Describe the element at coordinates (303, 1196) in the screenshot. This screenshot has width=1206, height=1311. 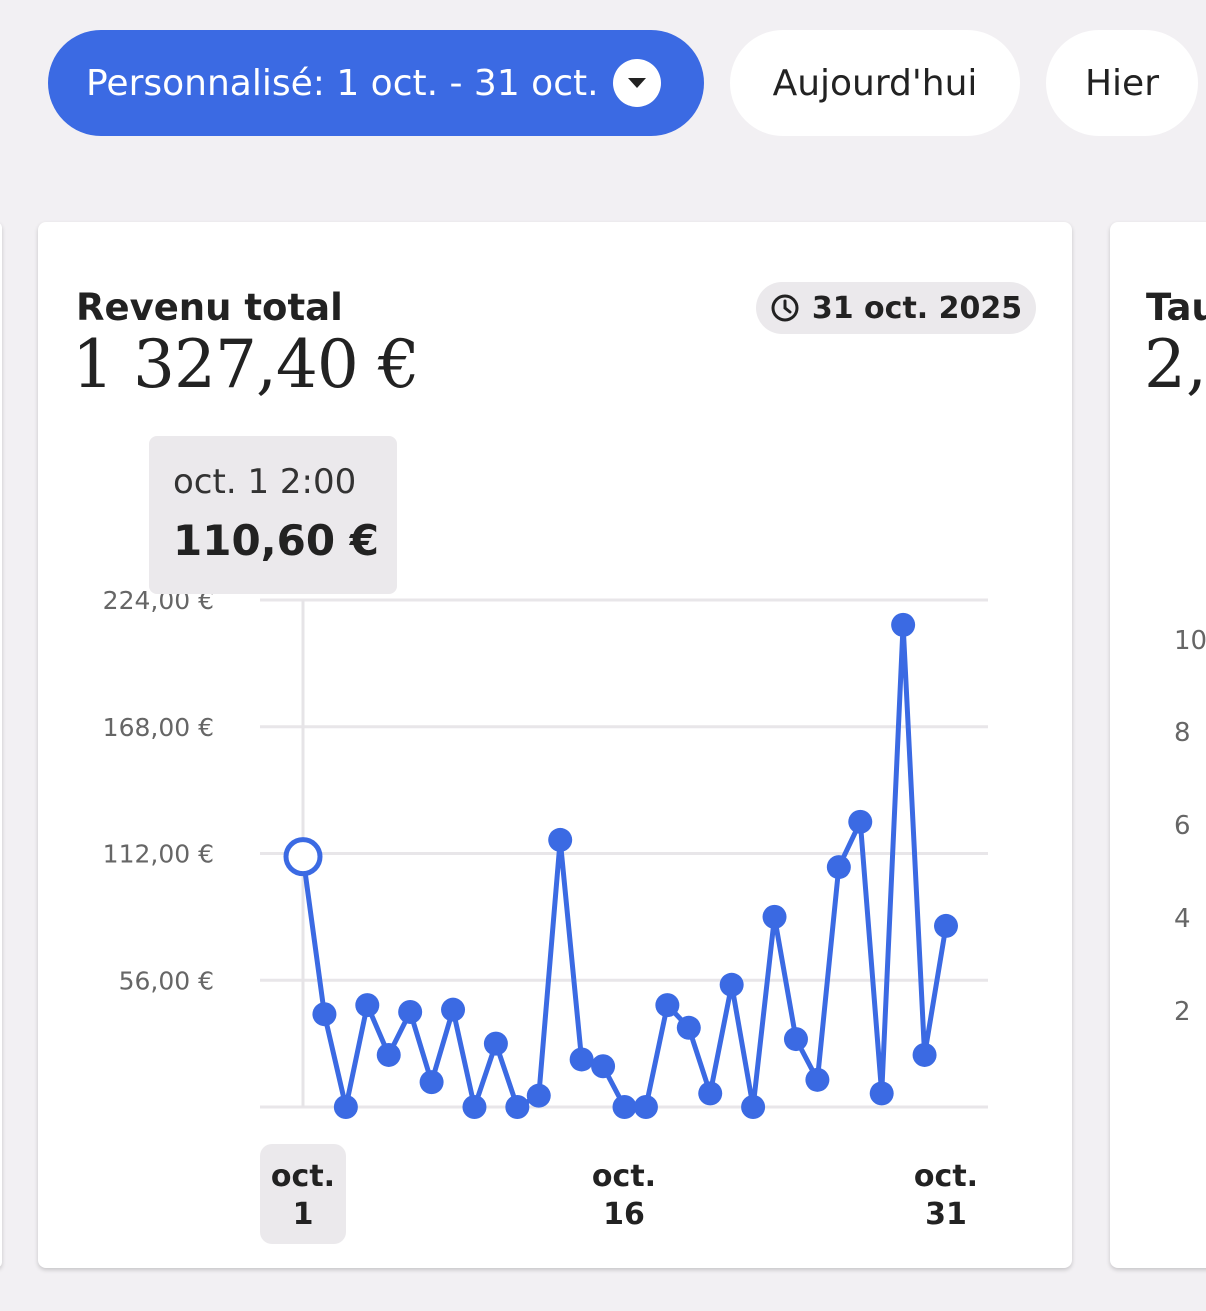
I see `x-tick-label: oct. 1` at that location.